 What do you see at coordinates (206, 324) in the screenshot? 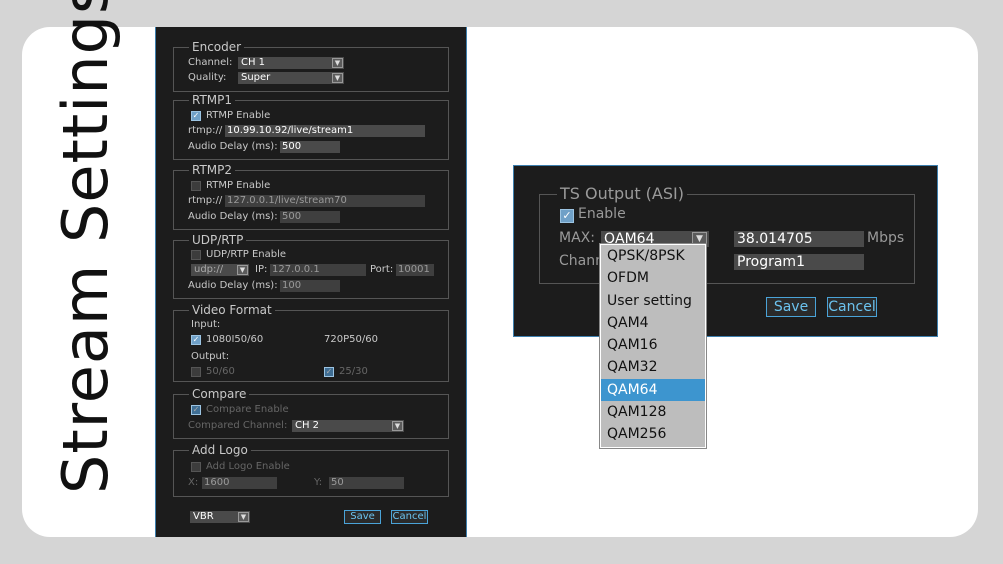
I see `input-label: Input:` at bounding box center [206, 324].